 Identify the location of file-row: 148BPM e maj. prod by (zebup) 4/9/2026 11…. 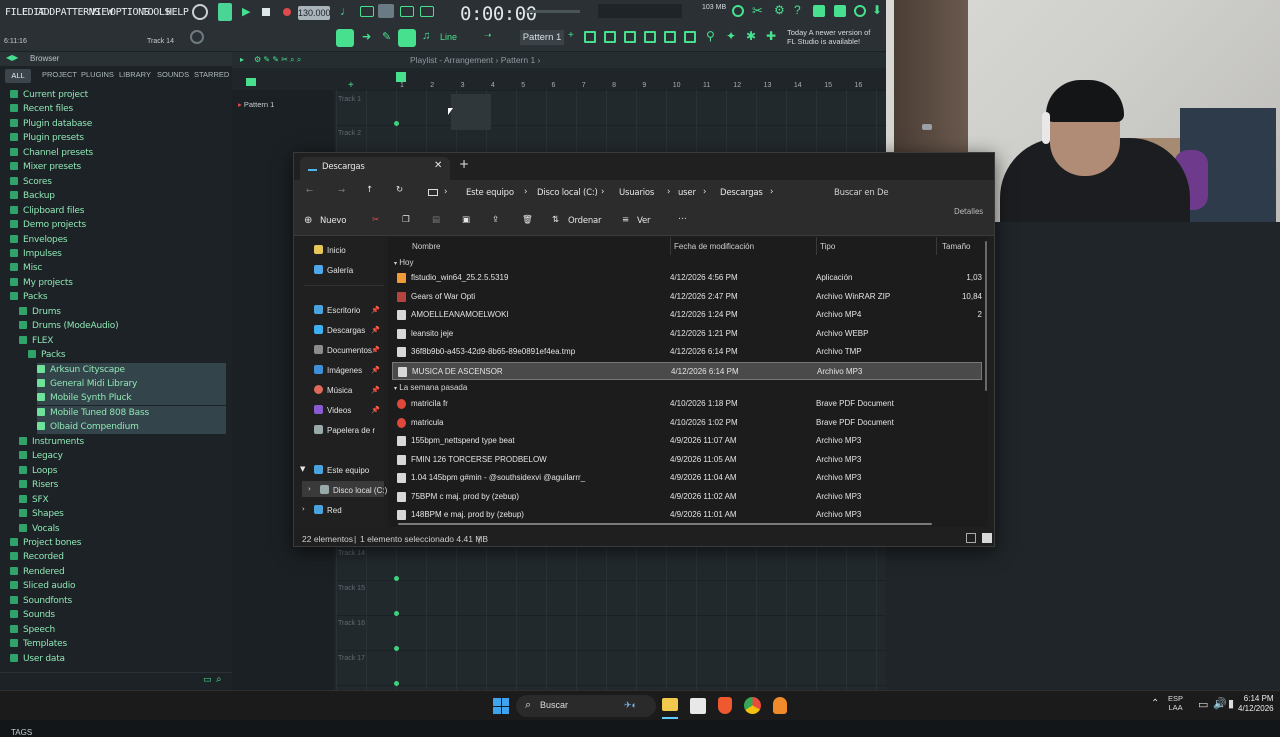
(687, 515).